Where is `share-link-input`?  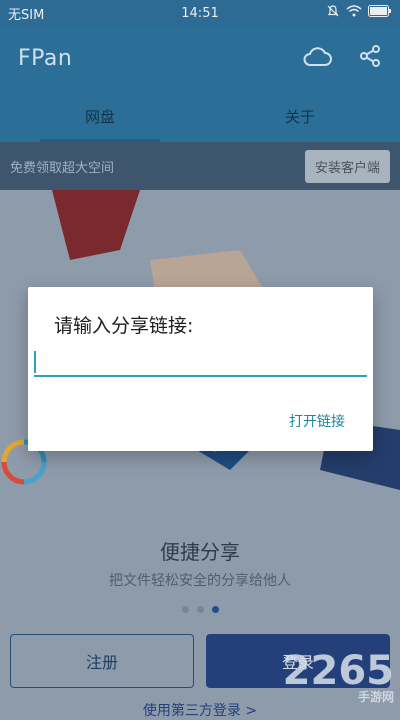 share-link-input is located at coordinates (200, 362).